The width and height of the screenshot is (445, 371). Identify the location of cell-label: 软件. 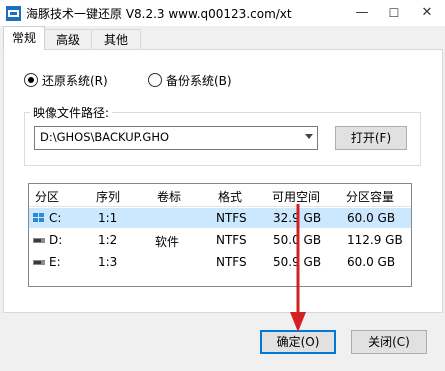
(167, 242).